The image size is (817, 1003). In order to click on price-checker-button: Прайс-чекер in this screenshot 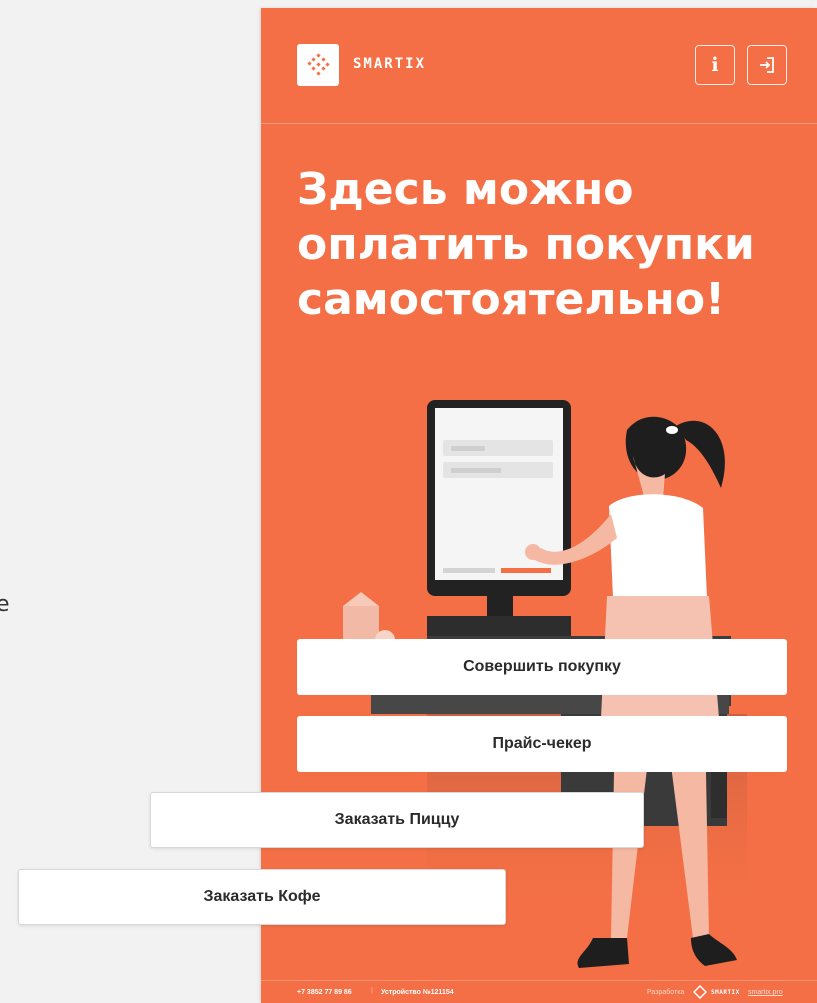, I will do `click(542, 744)`.